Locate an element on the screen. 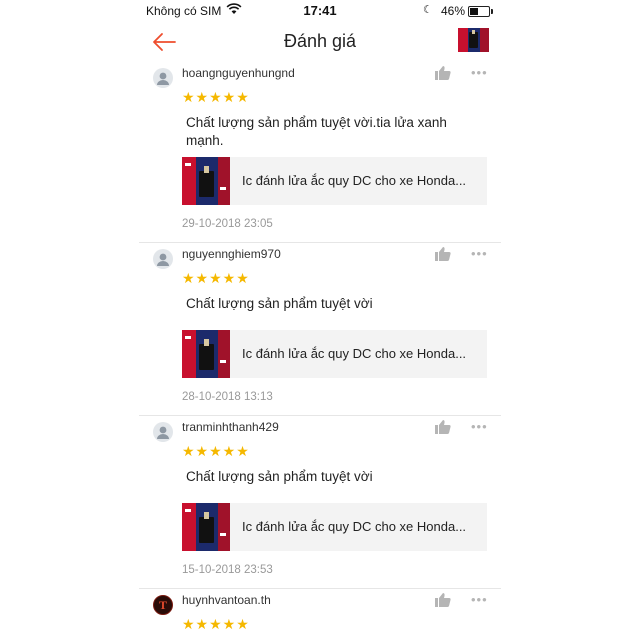  review-date: 15-10-2018 23:53 is located at coordinates (227, 570).